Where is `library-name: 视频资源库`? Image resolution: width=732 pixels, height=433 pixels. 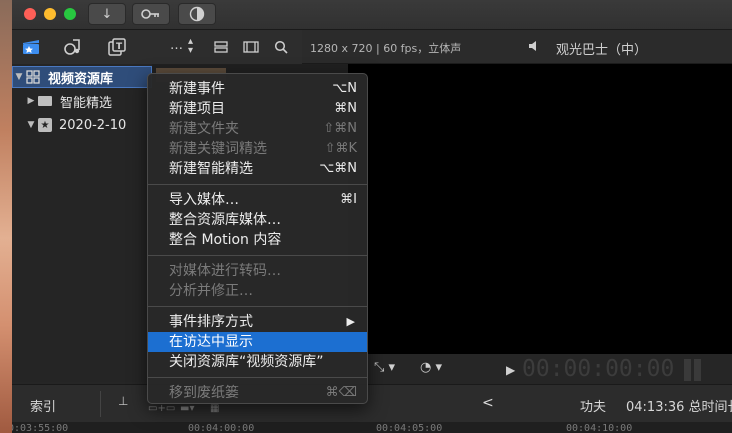
library-name: 视频资源库 is located at coordinates (81, 79).